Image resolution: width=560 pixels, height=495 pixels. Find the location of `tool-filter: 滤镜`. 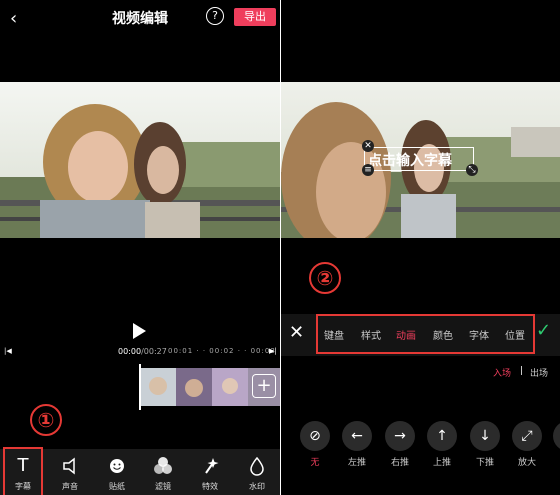

tool-filter: 滤镜 is located at coordinates (163, 472).